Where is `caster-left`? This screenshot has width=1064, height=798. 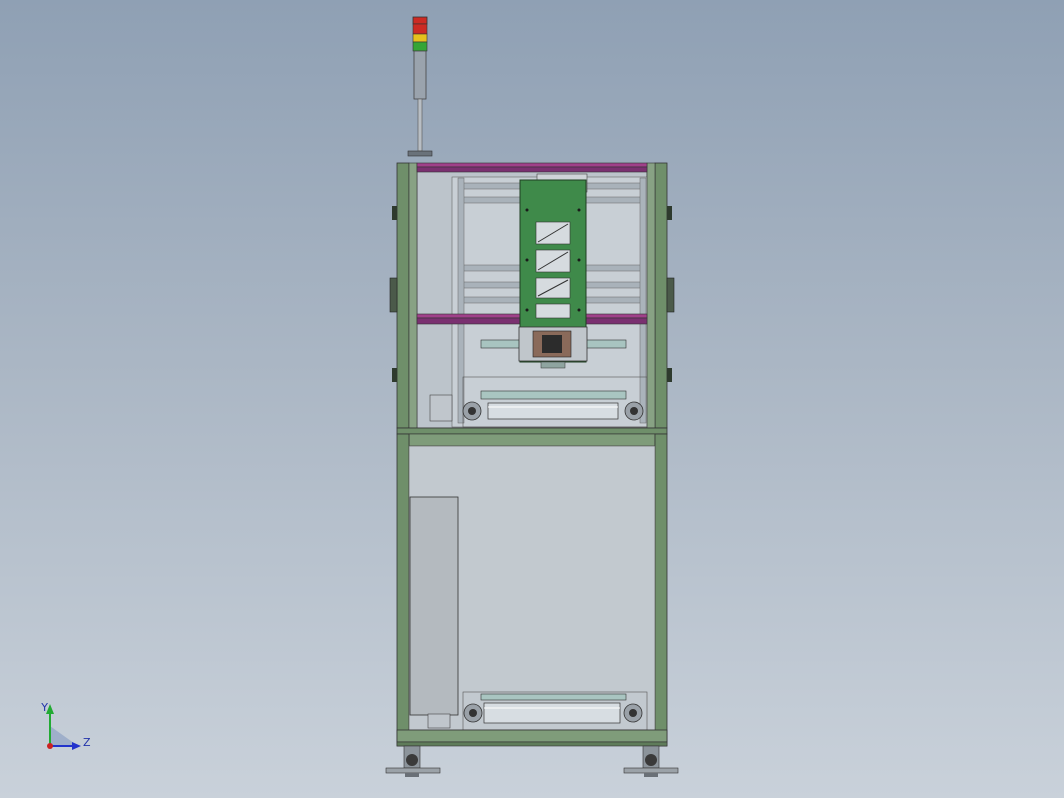 caster-left is located at coordinates (413, 761).